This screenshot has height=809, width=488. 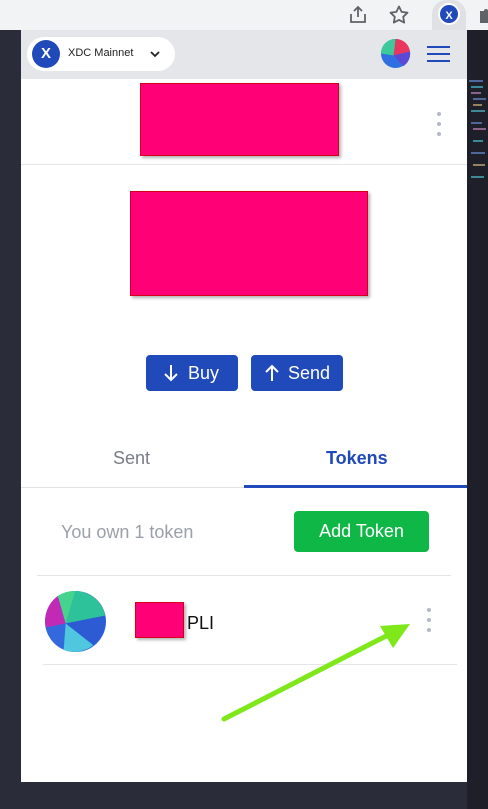 I want to click on arrow-up-icon, so click(x=272, y=372).